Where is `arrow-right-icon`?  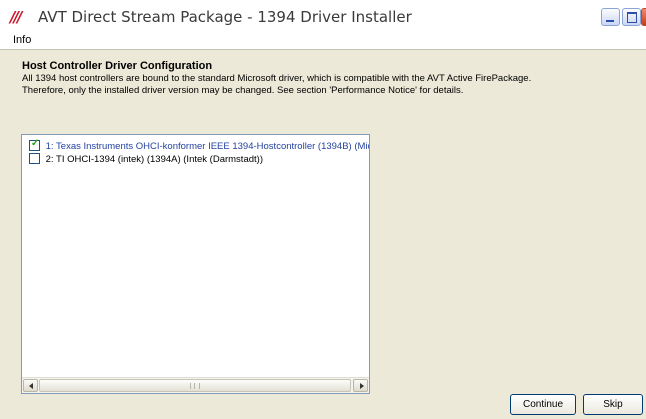
arrow-right-icon is located at coordinates (362, 386).